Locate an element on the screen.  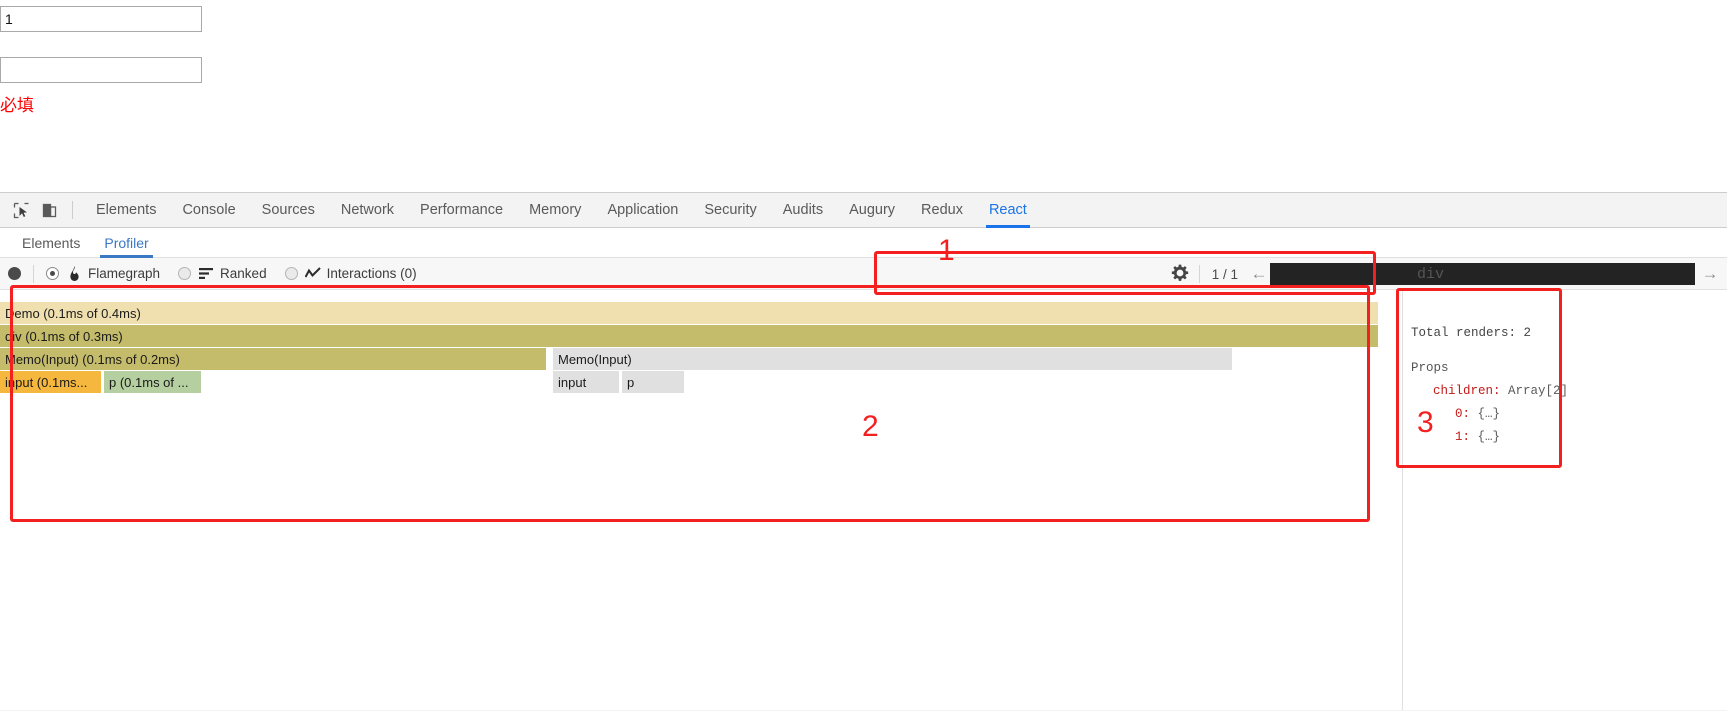
devtools-tab-elements: Elements is located at coordinates (126, 210).